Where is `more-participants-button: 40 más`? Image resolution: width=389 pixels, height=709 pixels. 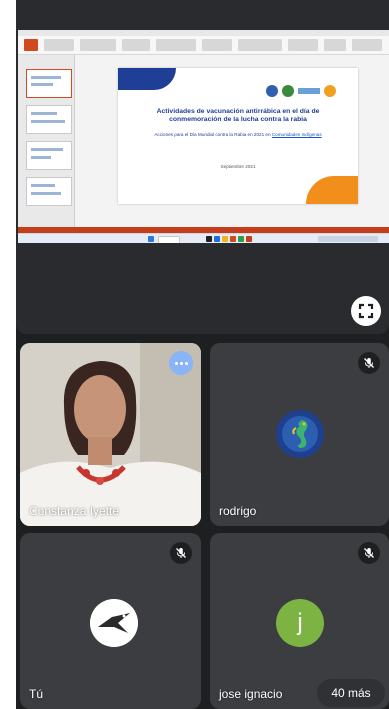
more-participants-button: 40 más is located at coordinates (351, 693).